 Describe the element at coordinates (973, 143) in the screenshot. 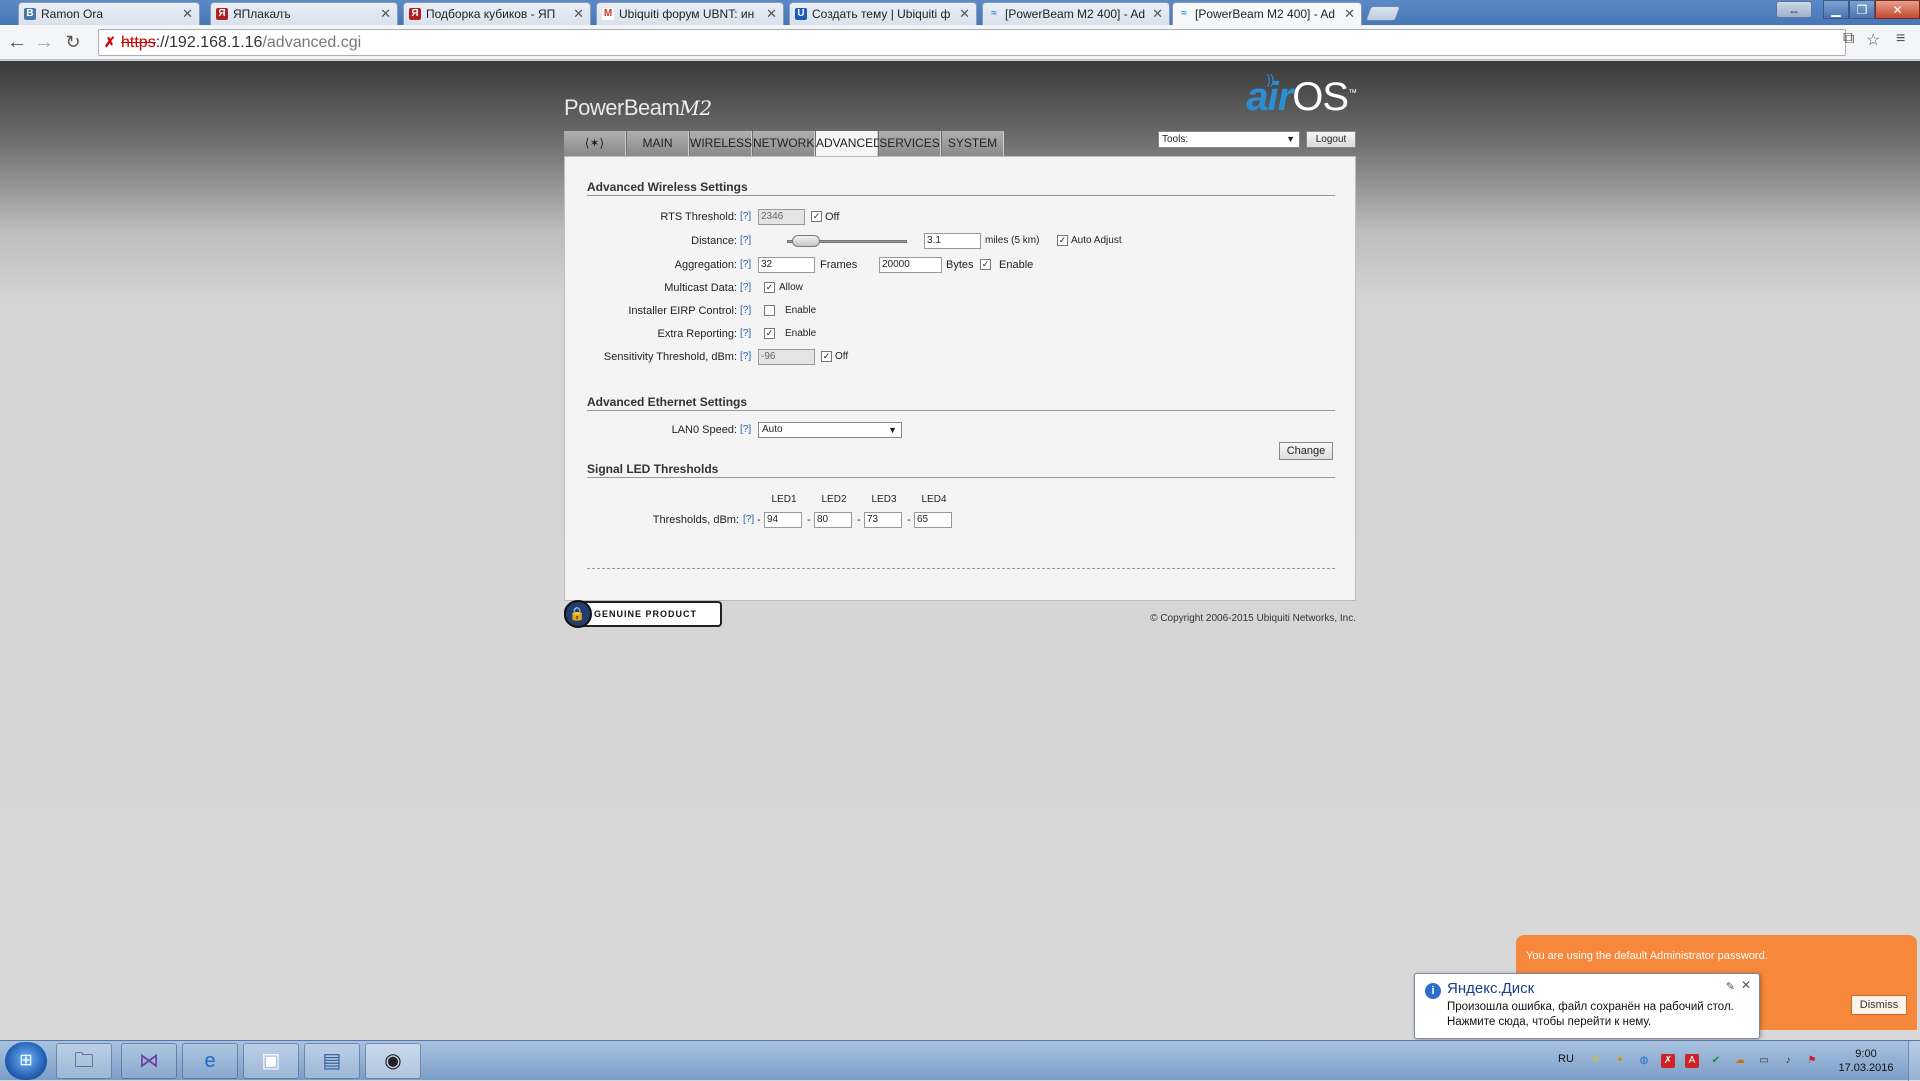

I see `tab-system: SYSTEM` at that location.